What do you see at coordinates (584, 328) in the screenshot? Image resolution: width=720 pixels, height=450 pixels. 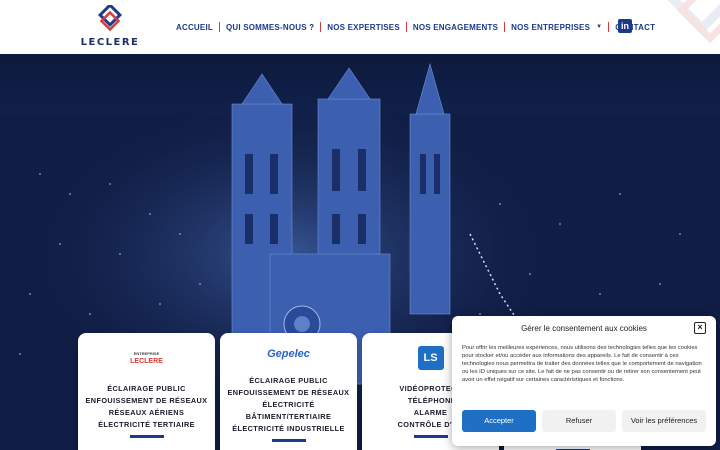 I see `cookie-dialog-title: Gérer le consentement aux cookies` at bounding box center [584, 328].